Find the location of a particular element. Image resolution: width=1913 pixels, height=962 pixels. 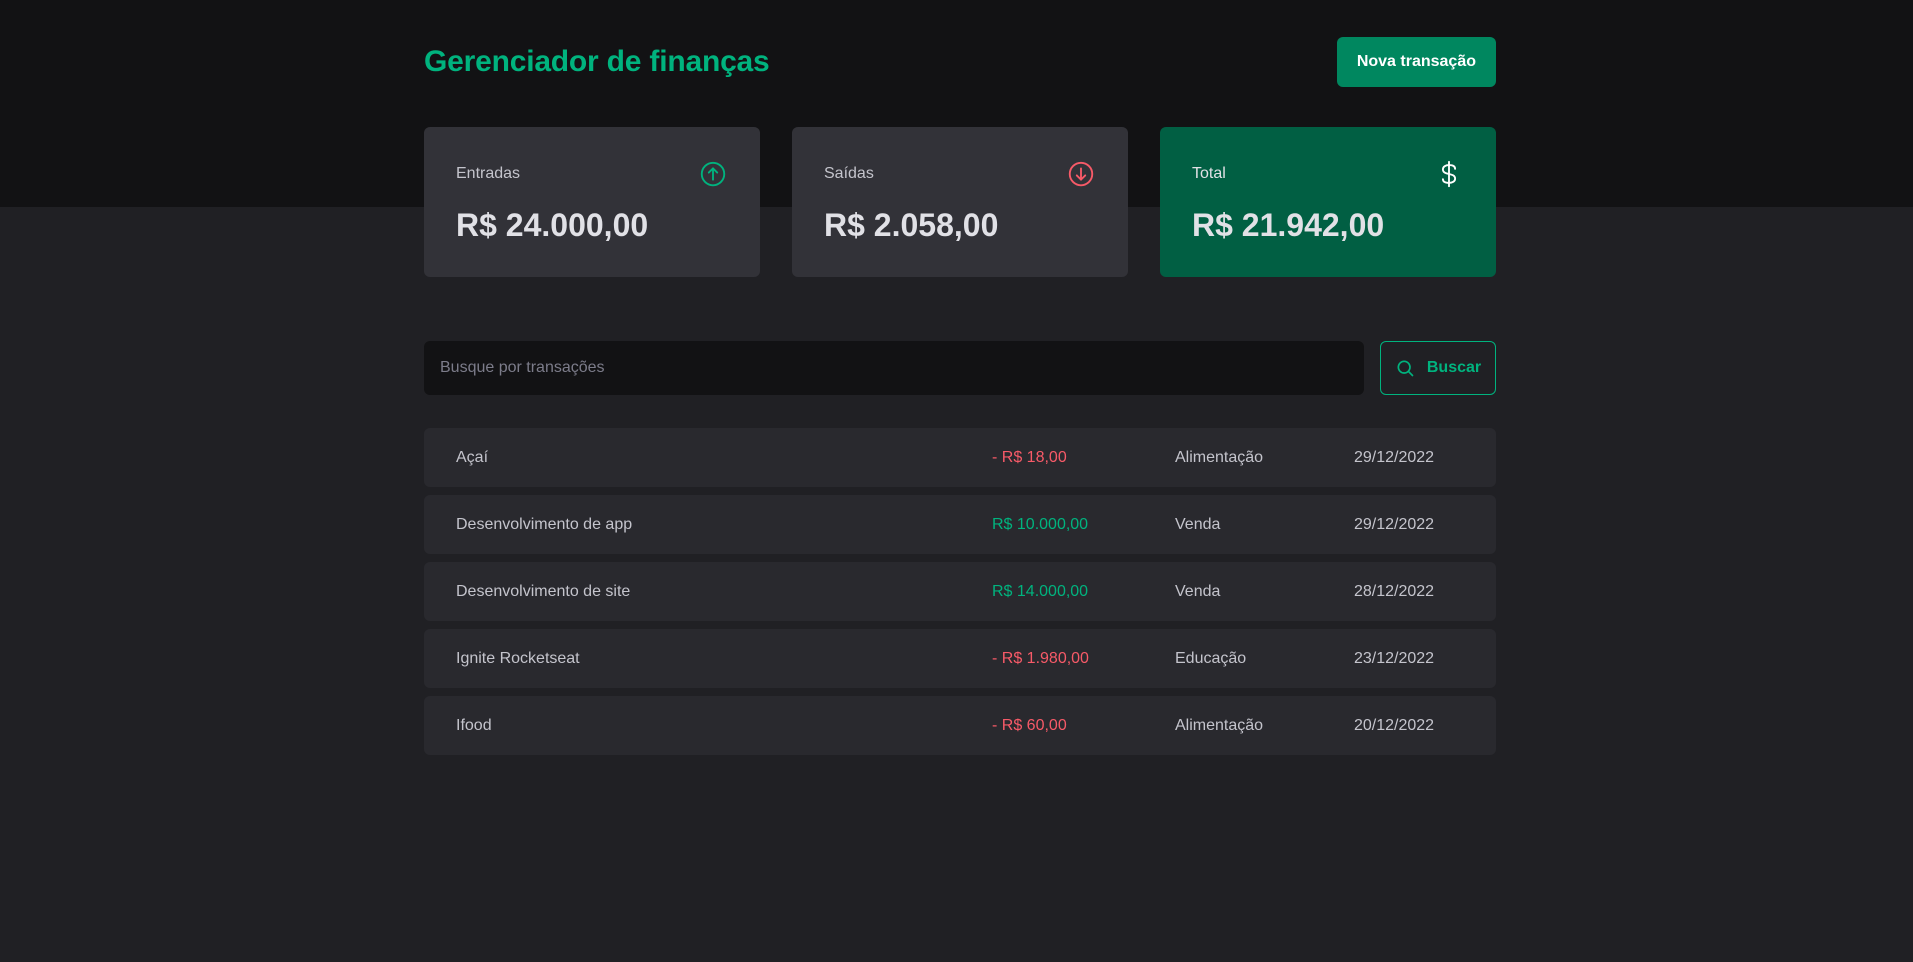

magnifying-glass-icon is located at coordinates (1405, 368).